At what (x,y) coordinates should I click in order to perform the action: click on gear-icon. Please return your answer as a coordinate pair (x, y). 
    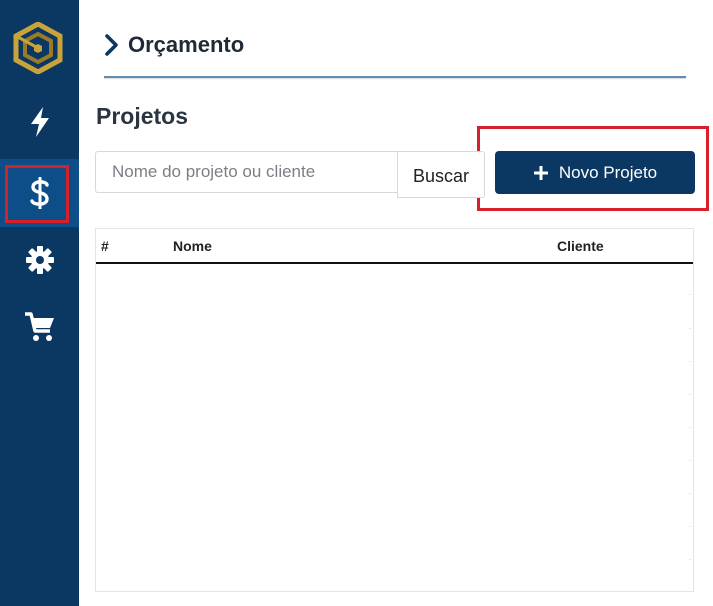
    Looking at the image, I should click on (39, 260).